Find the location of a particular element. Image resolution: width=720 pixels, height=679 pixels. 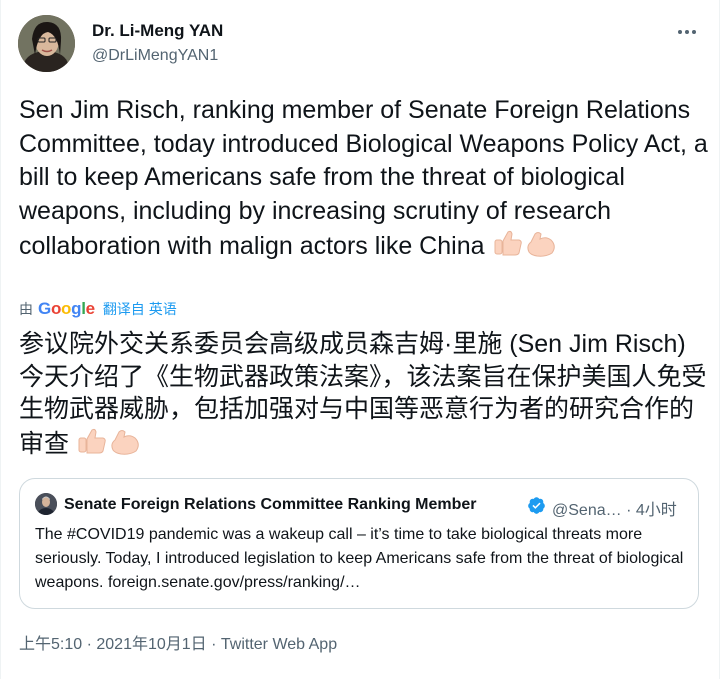

author-name: Dr. Li-Meng YAN is located at coordinates (157, 31).